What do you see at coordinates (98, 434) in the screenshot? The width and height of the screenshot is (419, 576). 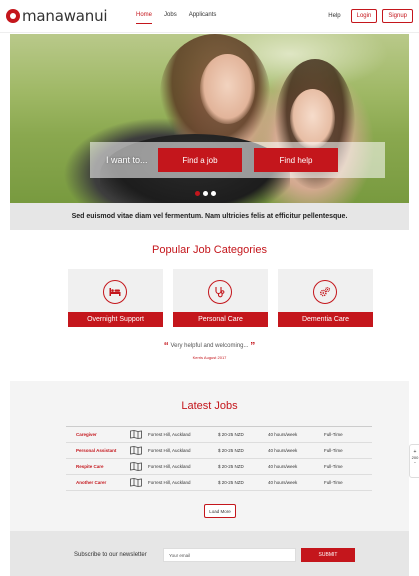 I see `job-title: Caregiver` at bounding box center [98, 434].